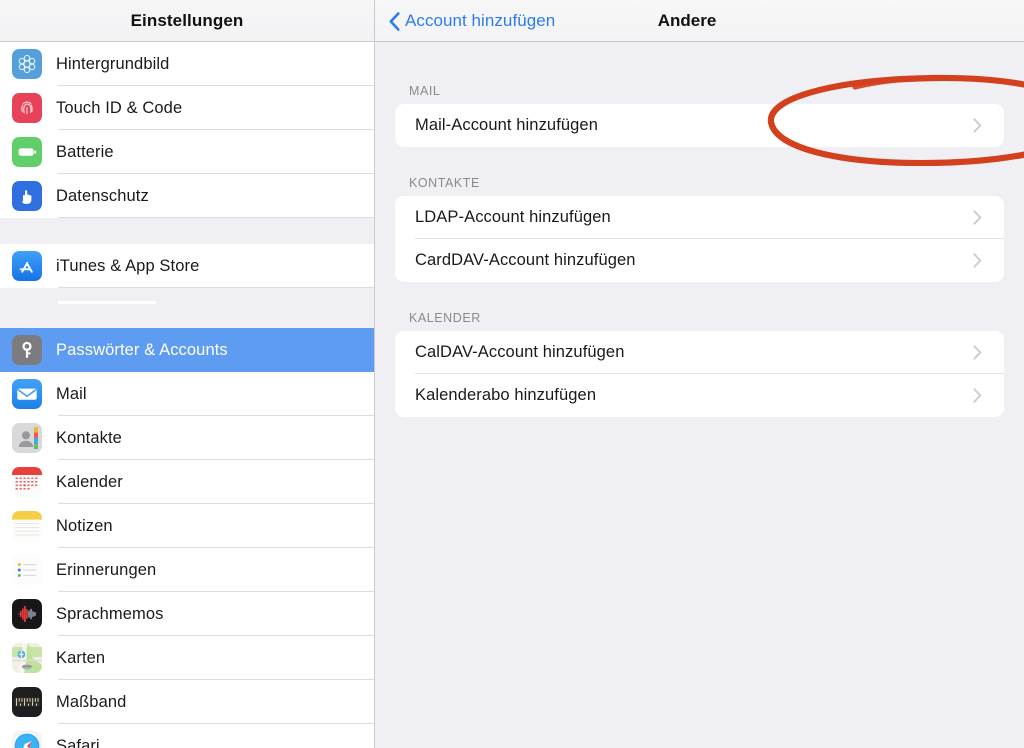 This screenshot has width=1024, height=748. What do you see at coordinates (142, 349) in the screenshot?
I see `sidebar-item-label: Passwörter & Accounts` at bounding box center [142, 349].